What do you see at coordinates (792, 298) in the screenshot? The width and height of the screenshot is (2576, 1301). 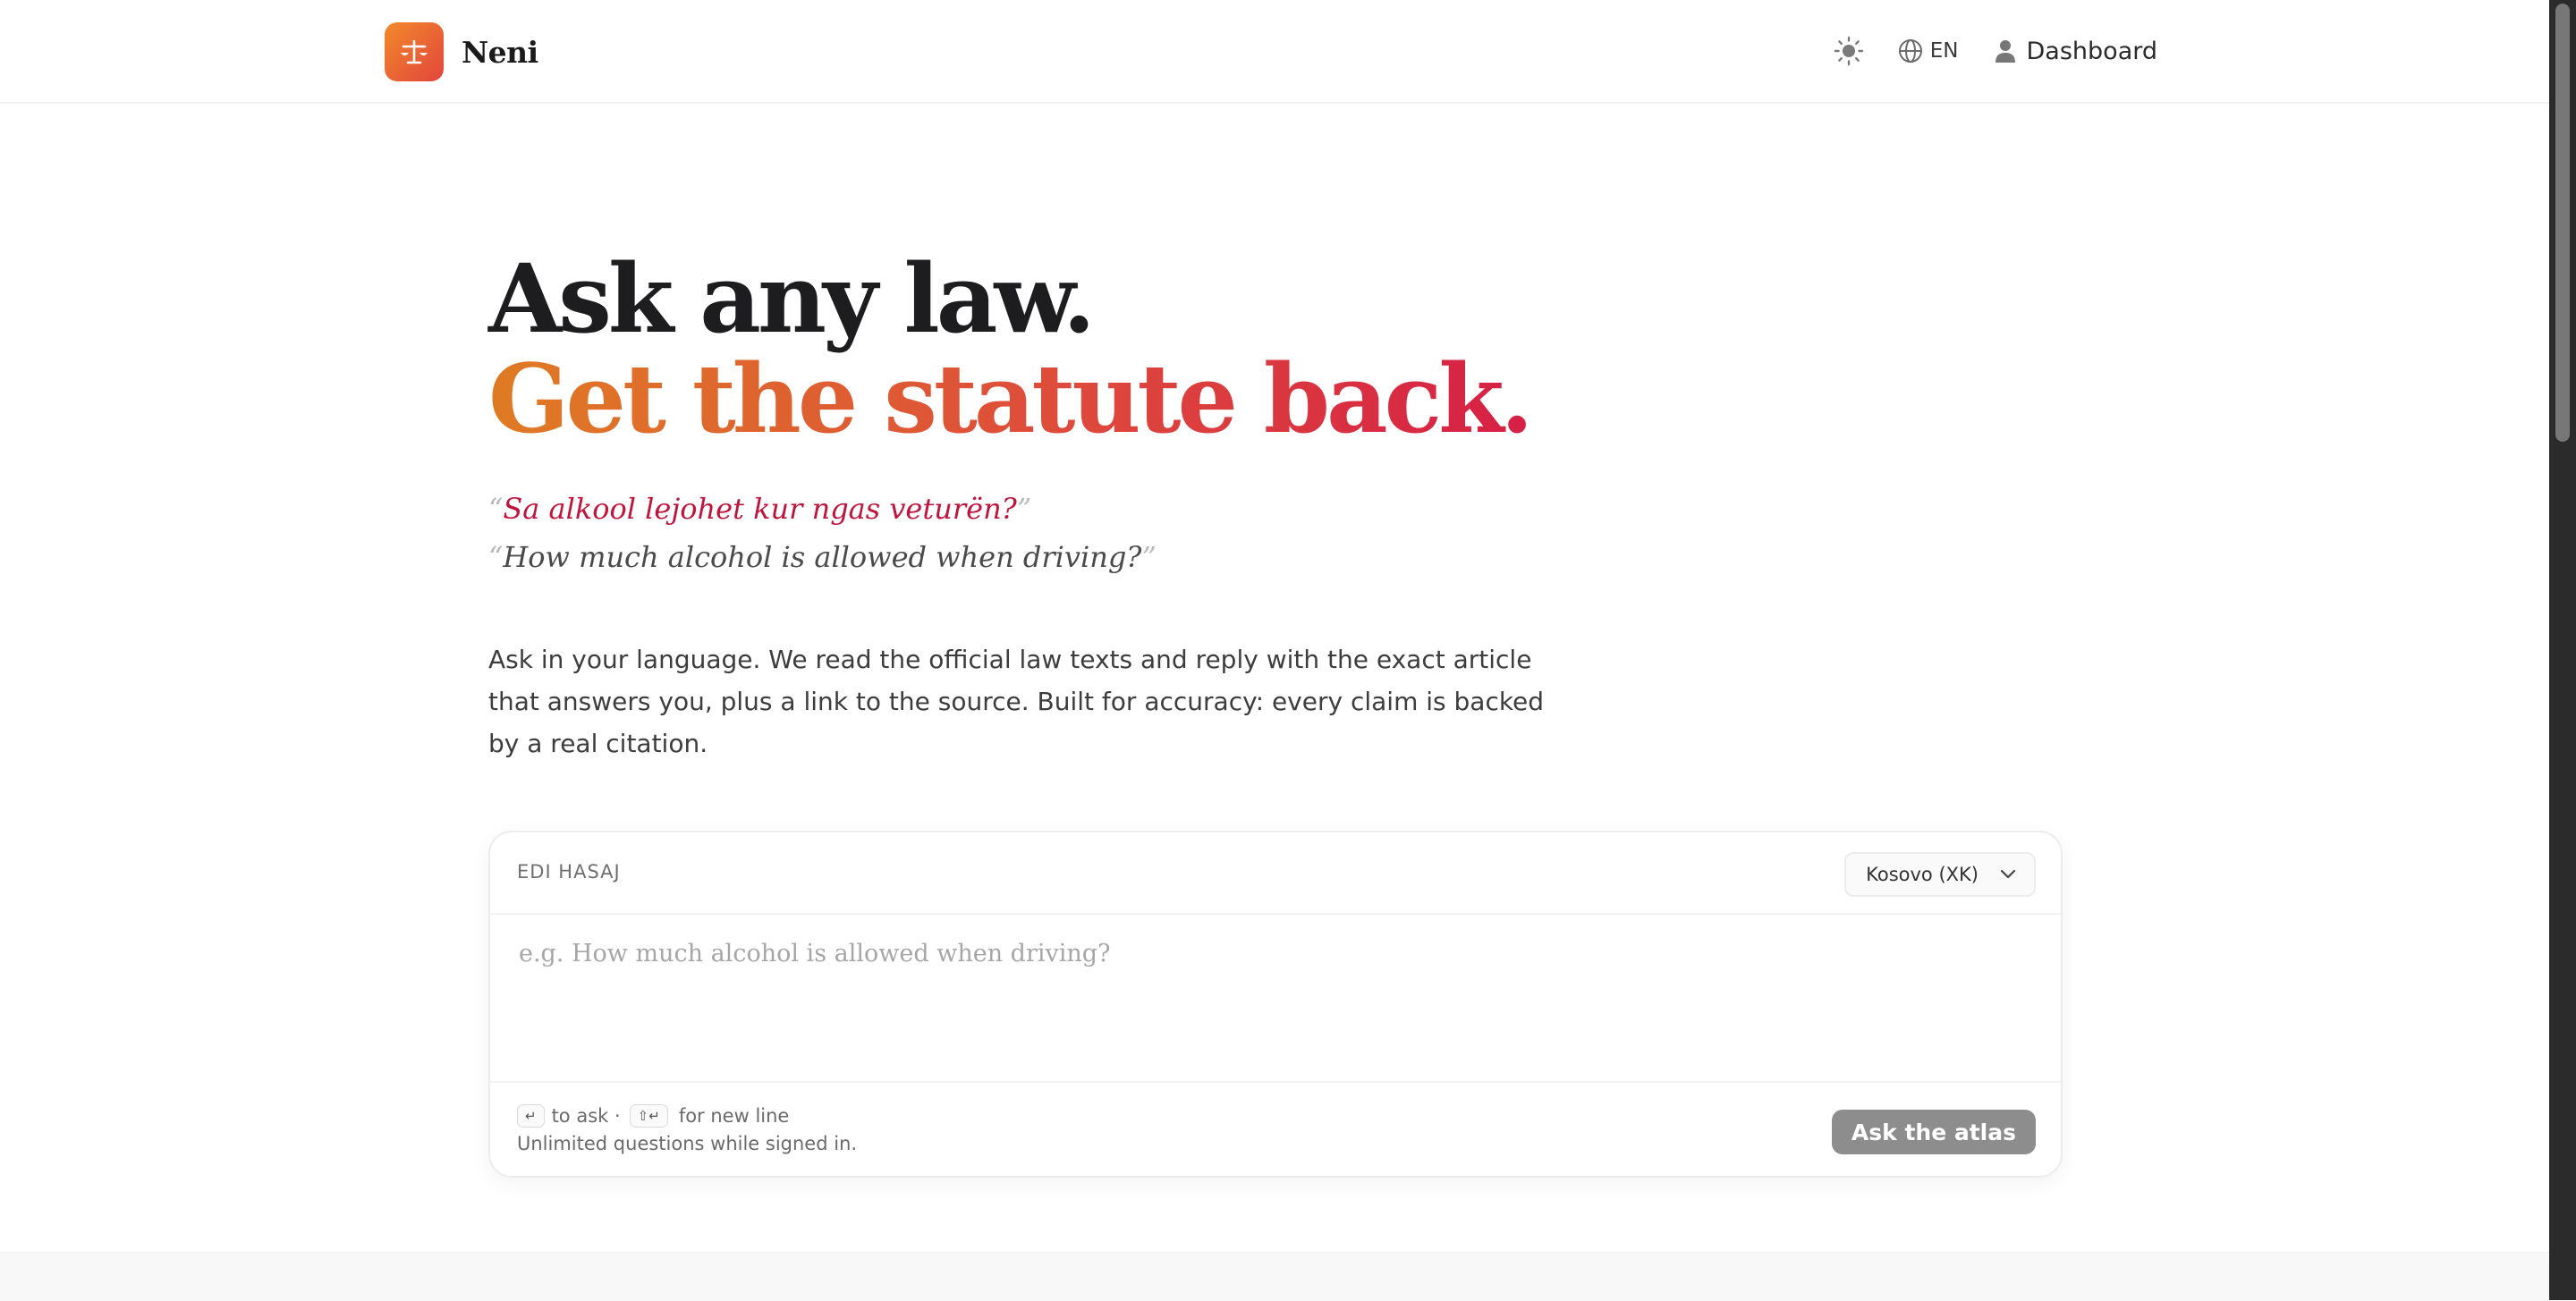 I see `headline-primary: Ask any law.` at bounding box center [792, 298].